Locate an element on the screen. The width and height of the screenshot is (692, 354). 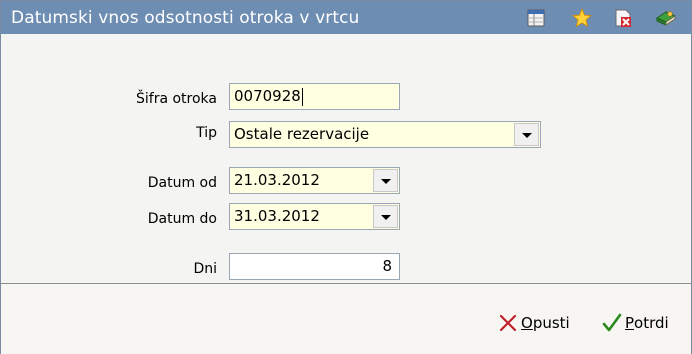
tip-select: Ostale rezervacije is located at coordinates (385, 134).